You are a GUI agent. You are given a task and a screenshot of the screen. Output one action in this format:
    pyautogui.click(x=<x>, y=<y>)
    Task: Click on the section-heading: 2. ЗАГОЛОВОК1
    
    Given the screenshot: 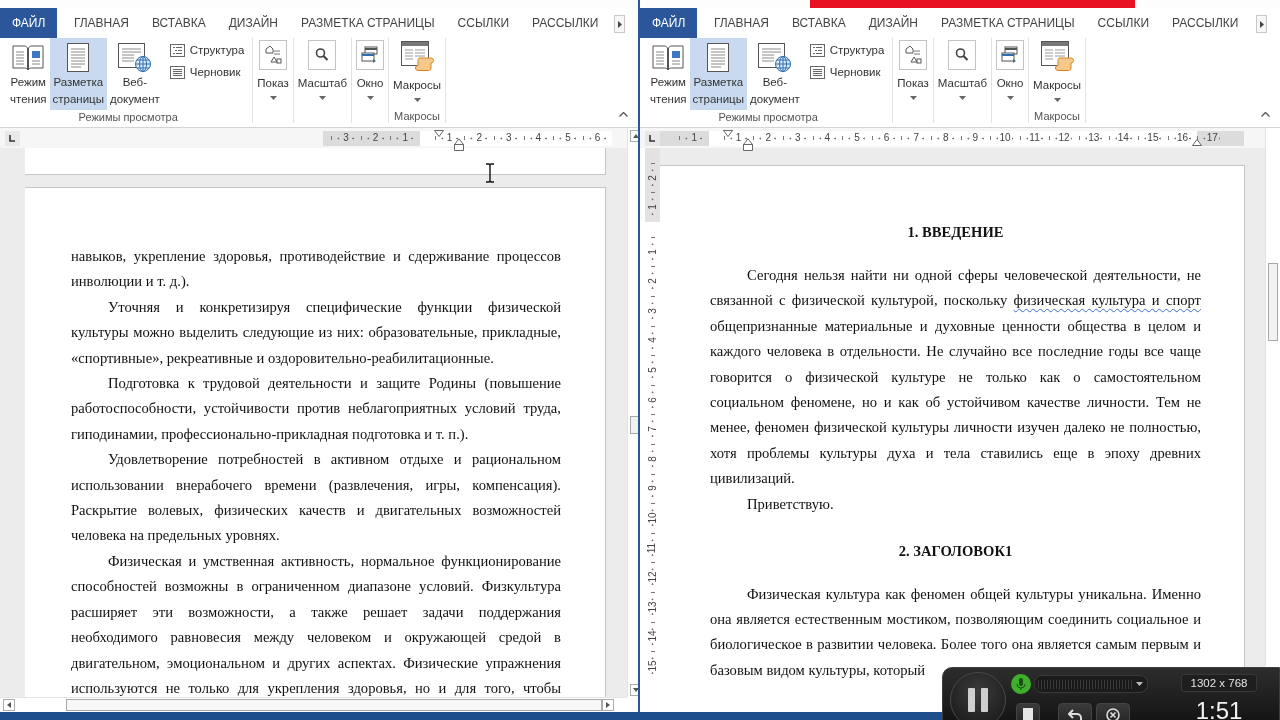 What is the action you would take?
    pyautogui.click(x=955, y=551)
    